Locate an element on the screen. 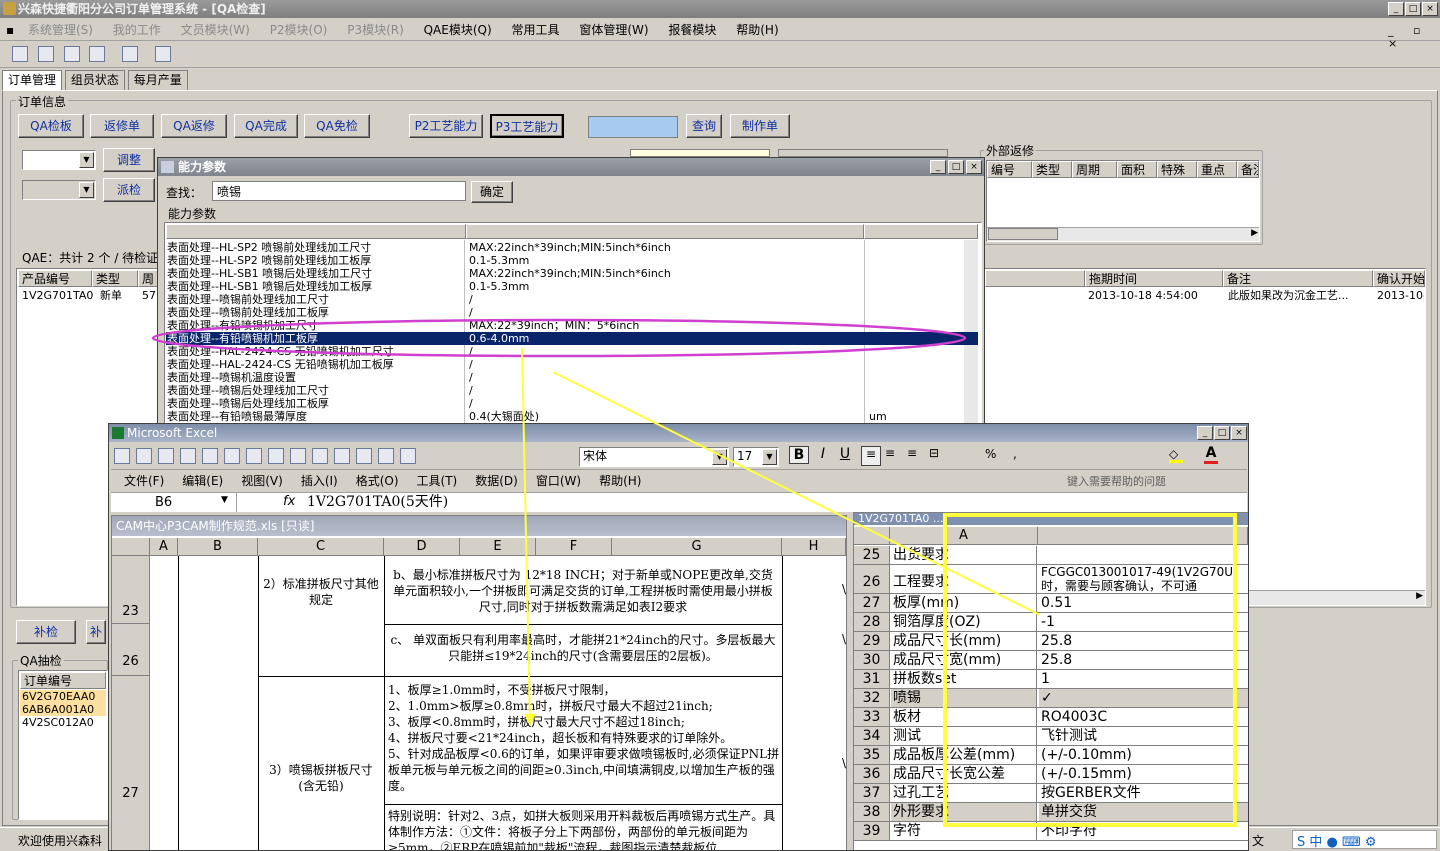  align-right-button: ≡ is located at coordinates (912, 453).